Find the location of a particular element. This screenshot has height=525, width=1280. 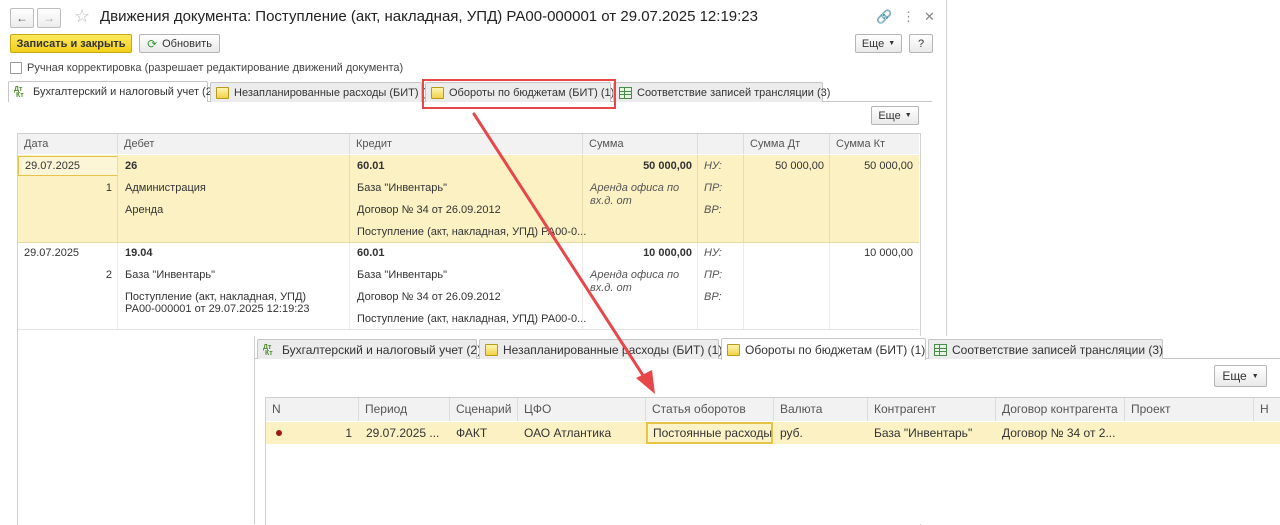

arrow-line is located at coordinates (560, 247).